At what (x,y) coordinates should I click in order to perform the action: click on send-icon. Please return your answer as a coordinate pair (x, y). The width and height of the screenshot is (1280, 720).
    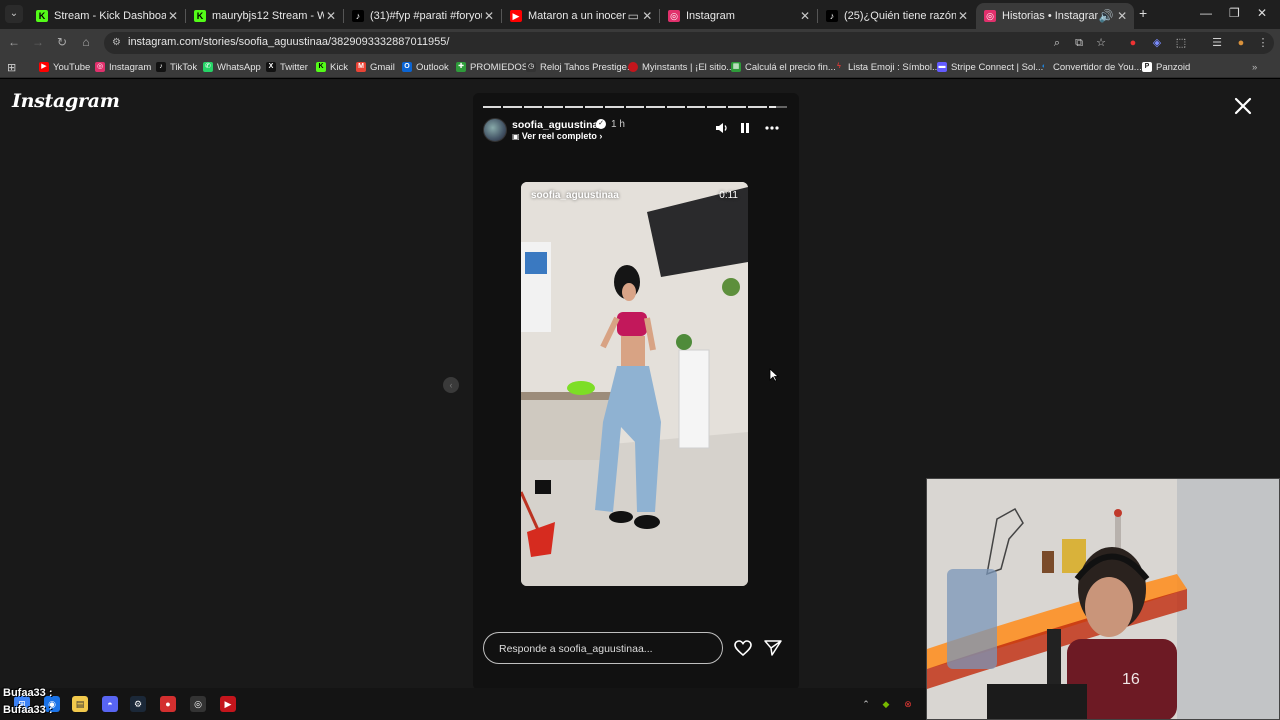
    Looking at the image, I should click on (773, 648).